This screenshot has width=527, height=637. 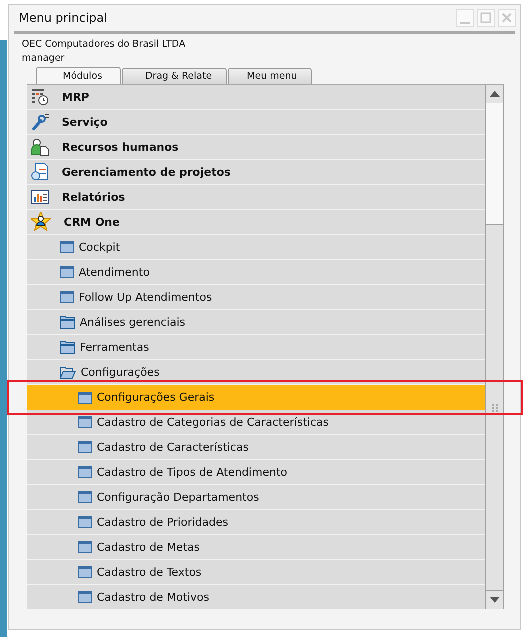 I want to click on menu-item: Cadastro de Características, so click(x=256, y=447).